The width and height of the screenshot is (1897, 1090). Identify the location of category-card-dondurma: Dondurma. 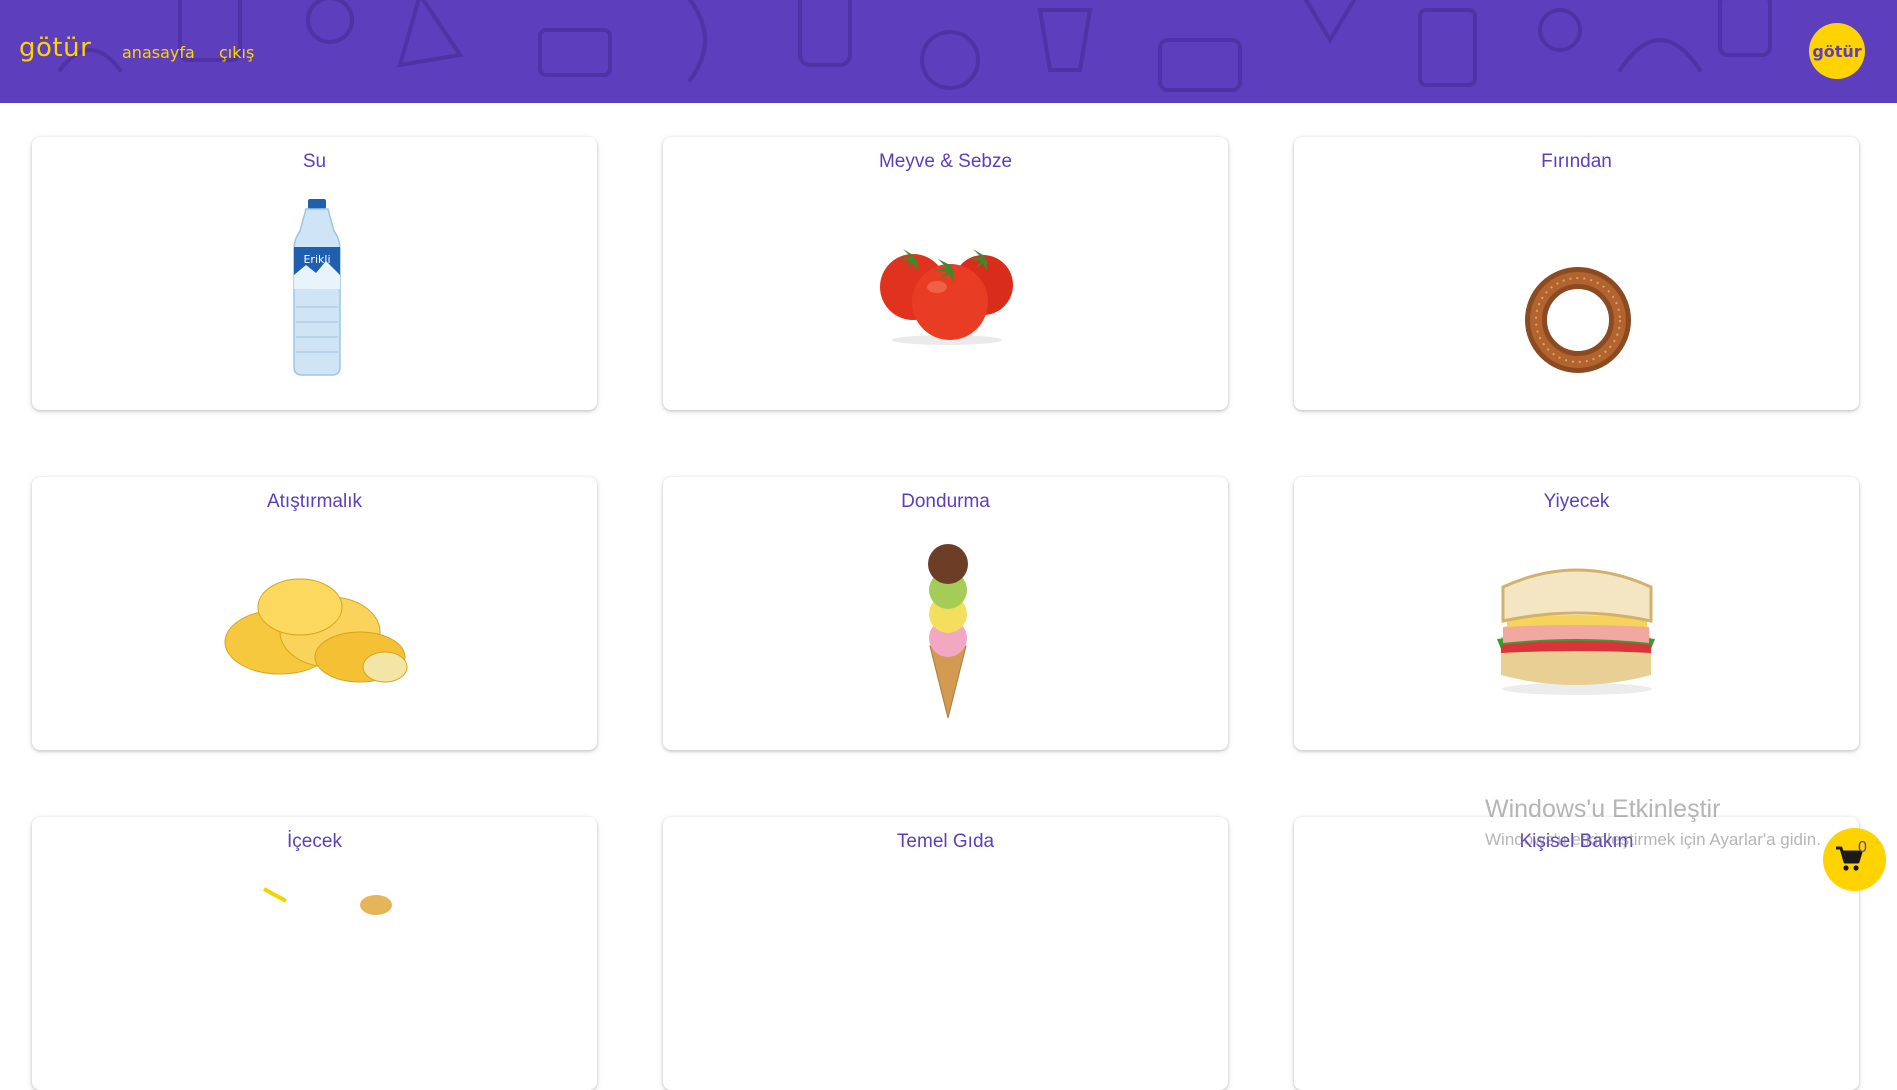
(945, 613).